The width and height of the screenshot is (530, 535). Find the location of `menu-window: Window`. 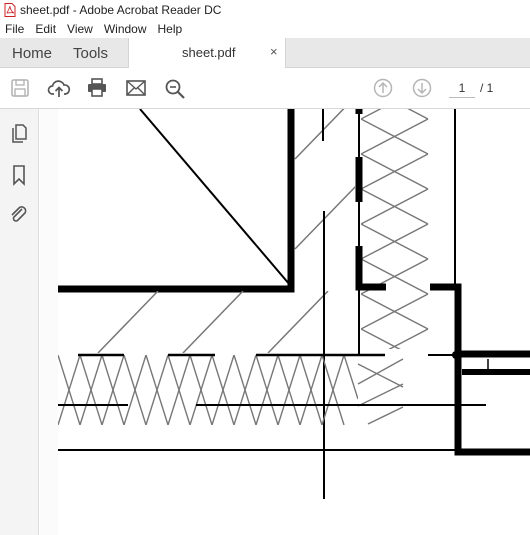

menu-window: Window is located at coordinates (125, 29).